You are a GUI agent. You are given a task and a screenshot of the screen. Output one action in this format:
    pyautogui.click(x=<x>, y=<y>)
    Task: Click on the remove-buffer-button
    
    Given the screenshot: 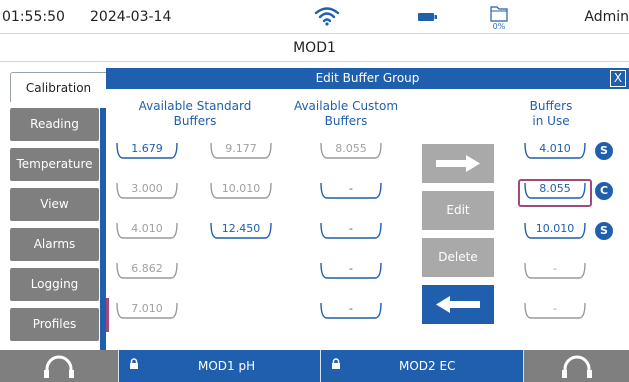 What is the action you would take?
    pyautogui.click(x=458, y=304)
    